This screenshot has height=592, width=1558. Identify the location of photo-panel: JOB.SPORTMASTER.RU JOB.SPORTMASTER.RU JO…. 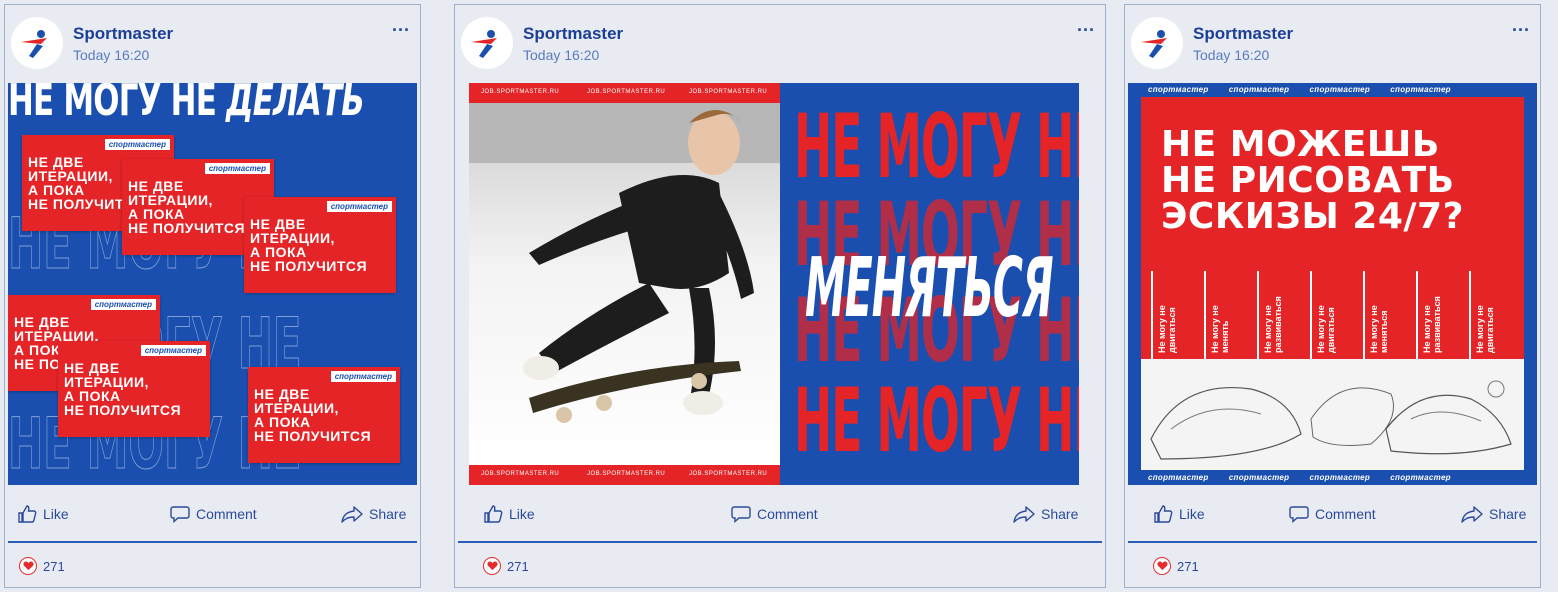
(624, 284).